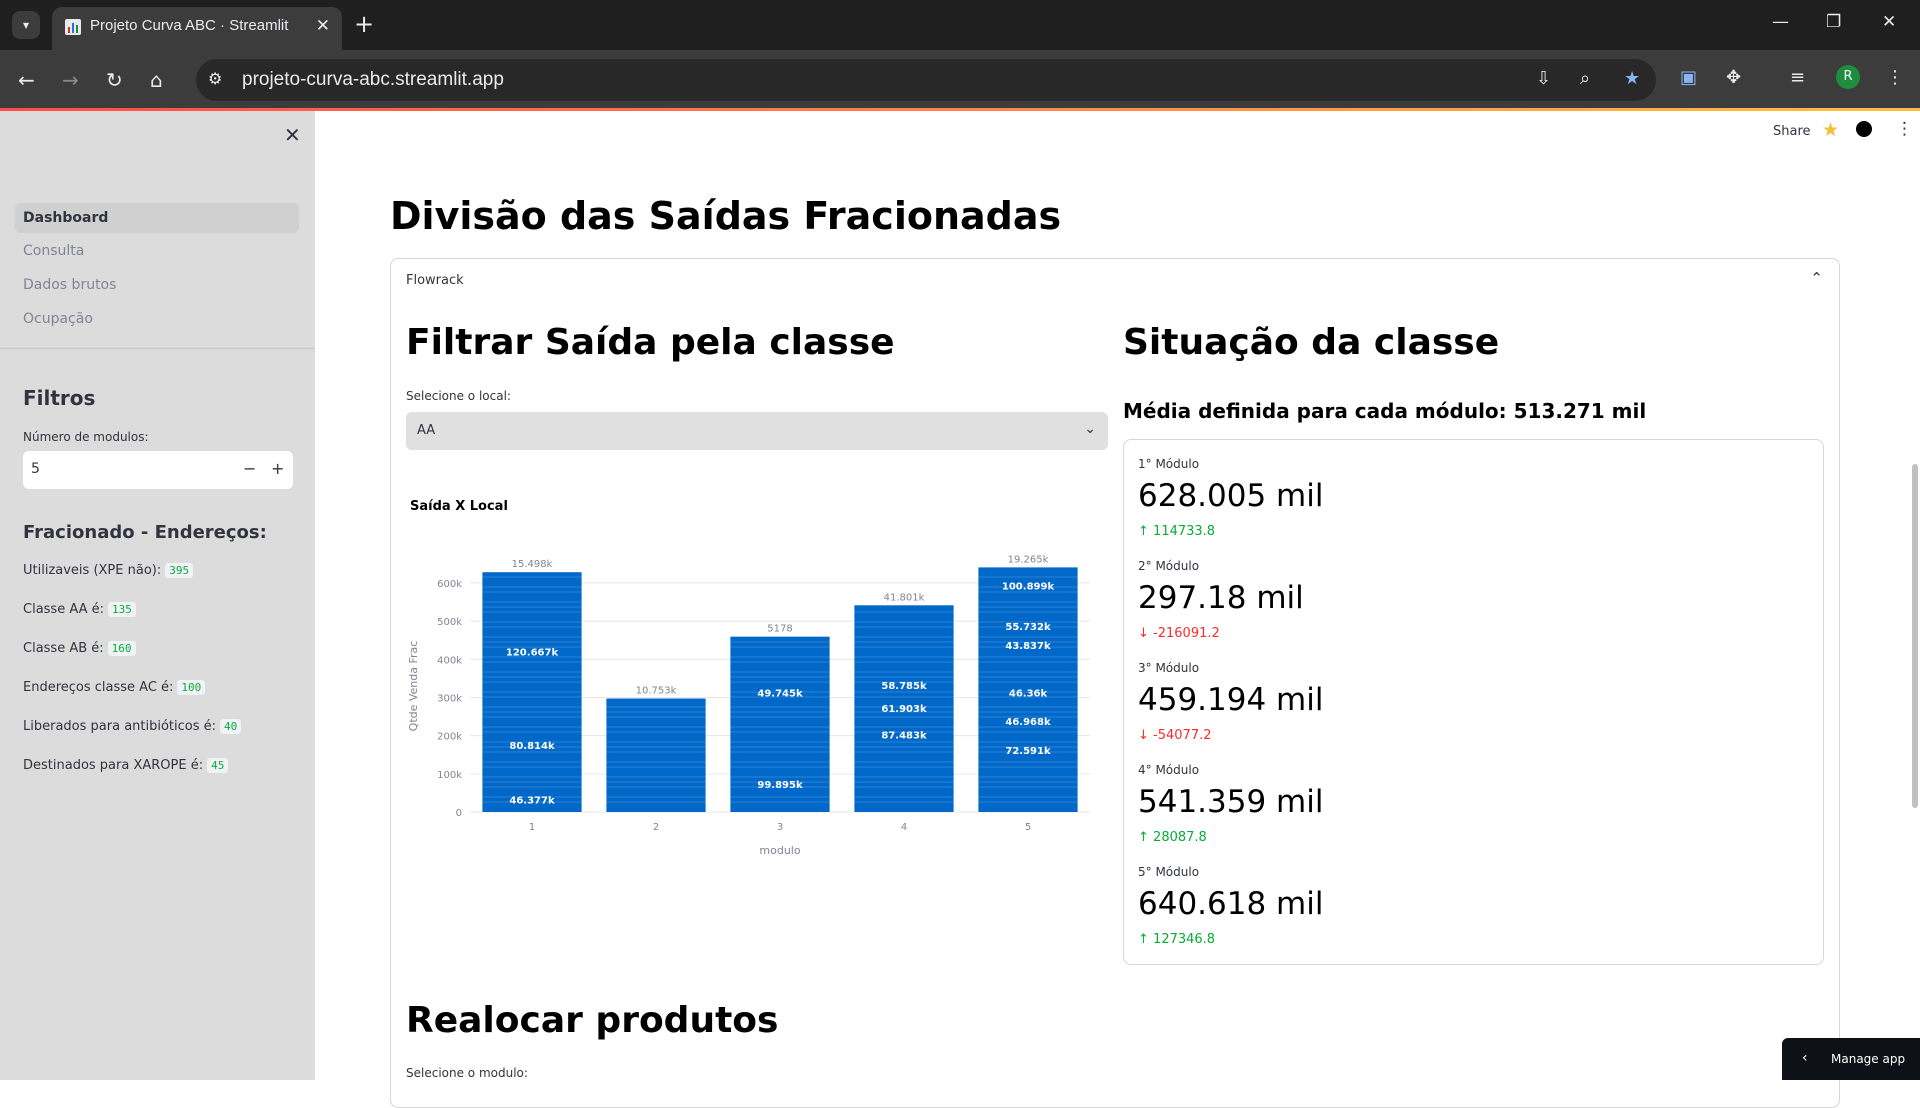 Image resolution: width=1920 pixels, height=1108 pixels. Describe the element at coordinates (449, 698) in the screenshot. I see `y-tick-label: 300k` at that location.